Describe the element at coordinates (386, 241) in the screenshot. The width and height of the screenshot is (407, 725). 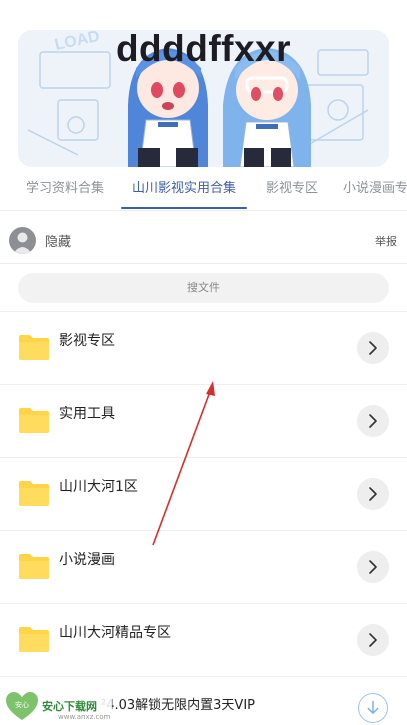
I see `report-button: 举报` at that location.